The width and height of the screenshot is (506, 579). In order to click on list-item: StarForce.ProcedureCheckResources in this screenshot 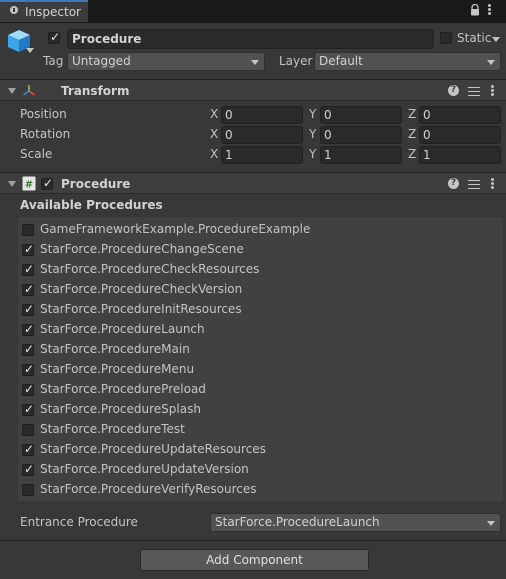, I will do `click(257, 269)`.